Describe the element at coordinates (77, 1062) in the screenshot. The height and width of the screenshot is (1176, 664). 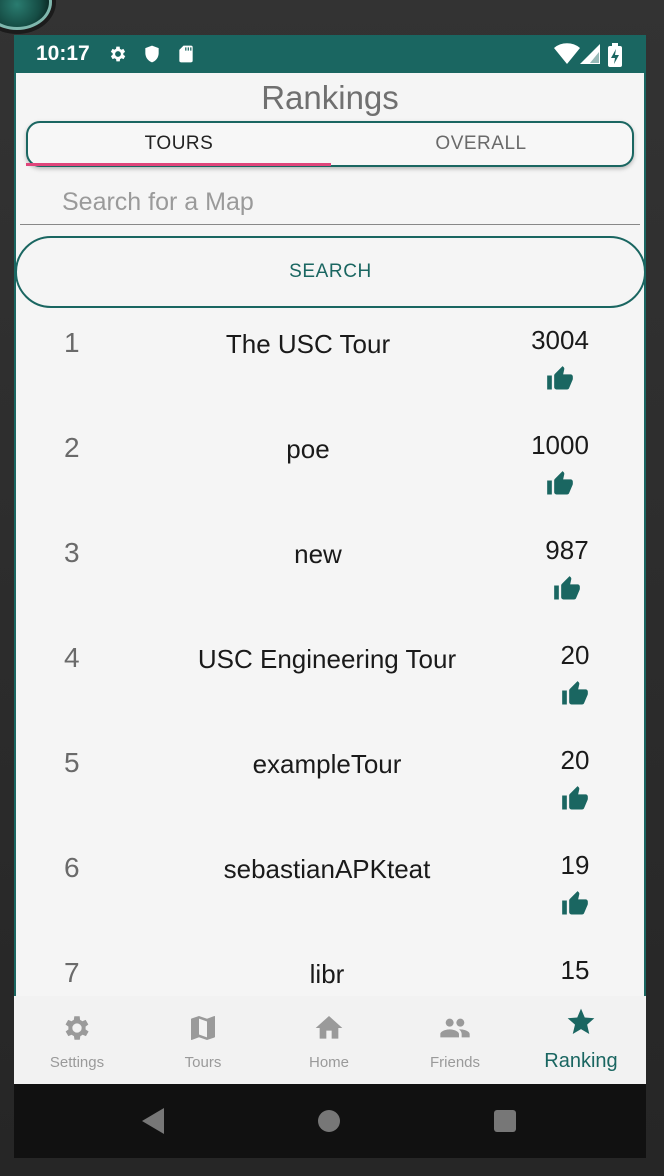
I see `nav-label: Settings` at that location.